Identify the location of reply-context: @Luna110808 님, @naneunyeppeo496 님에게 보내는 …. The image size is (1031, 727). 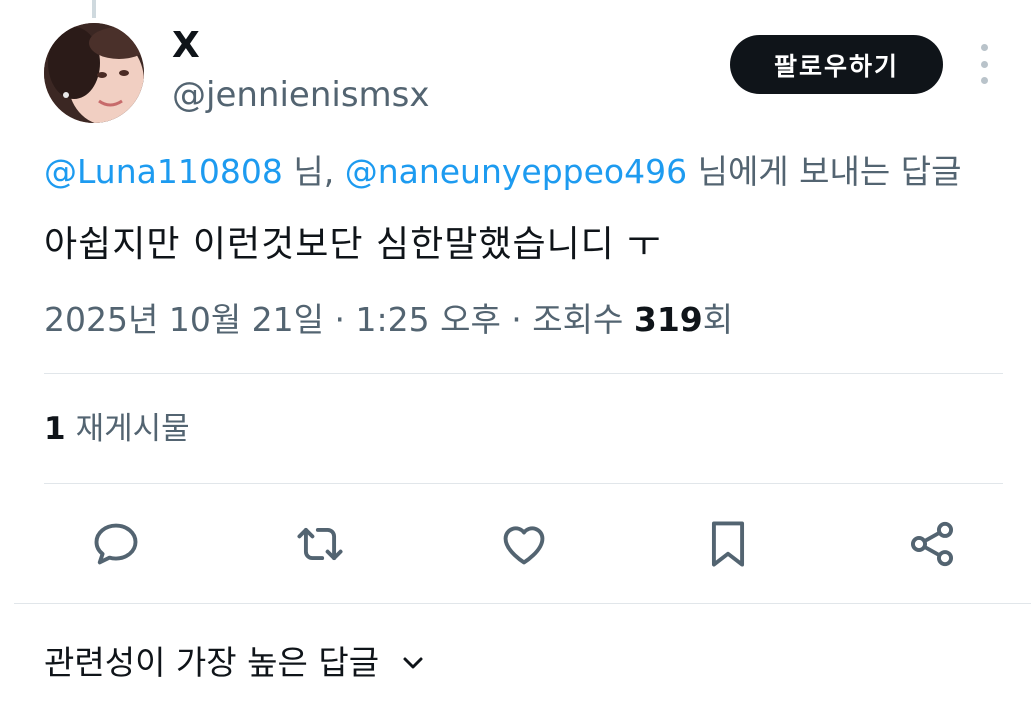
(502, 172).